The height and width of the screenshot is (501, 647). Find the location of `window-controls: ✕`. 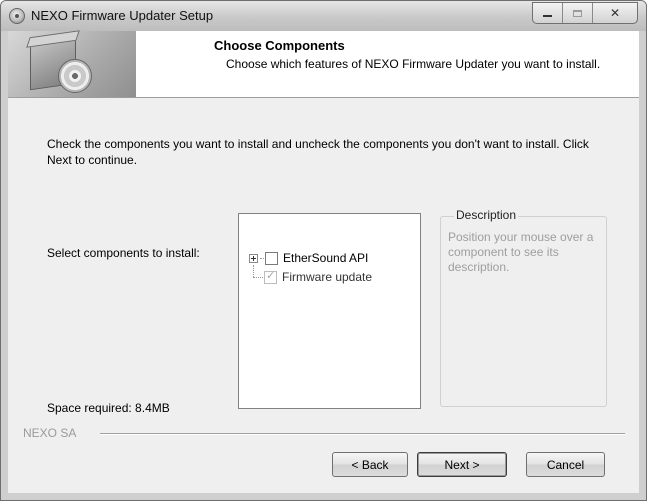

window-controls: ✕ is located at coordinates (585, 13).